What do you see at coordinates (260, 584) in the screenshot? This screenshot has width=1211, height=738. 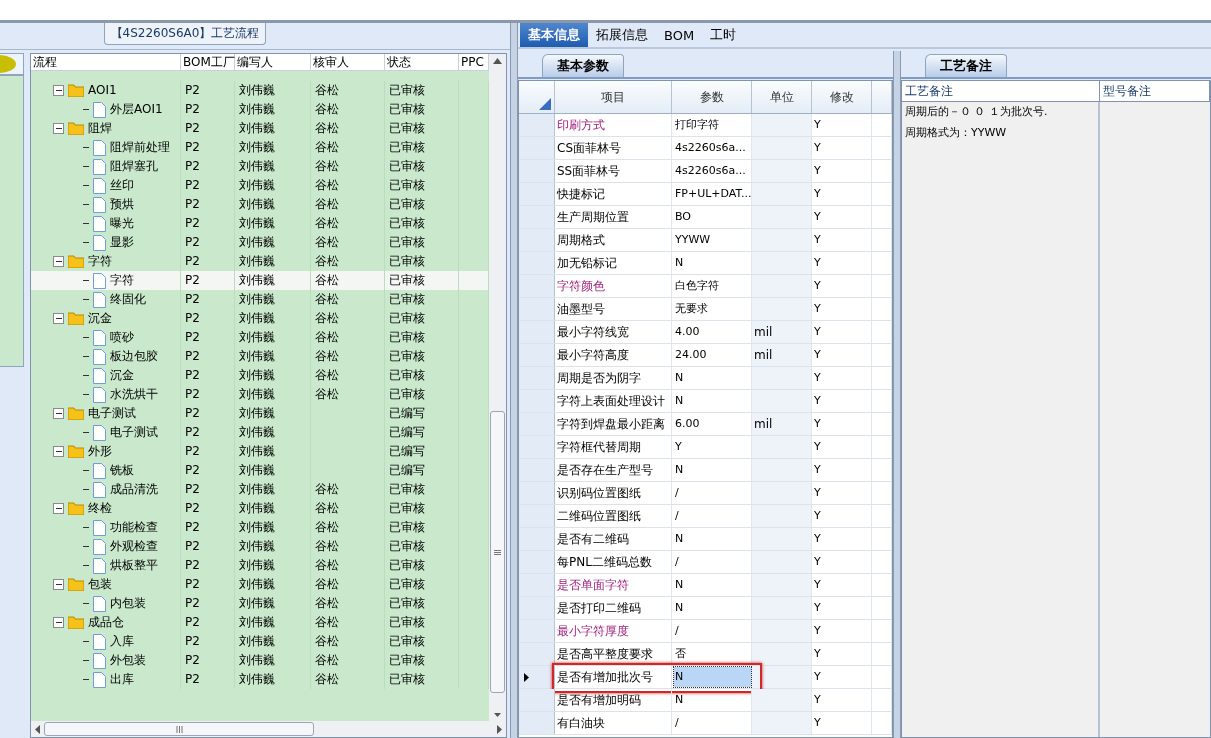 I see `tree-row: 包装 P2 刘伟巍 谷松 已审核` at bounding box center [260, 584].